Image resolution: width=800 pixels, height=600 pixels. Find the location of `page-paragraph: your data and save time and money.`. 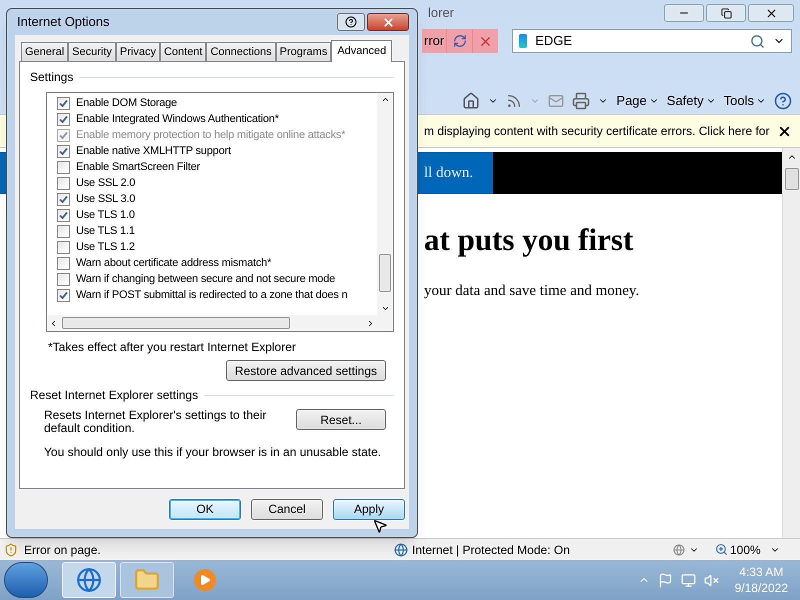

page-paragraph: your data and save time and money. is located at coordinates (532, 291).